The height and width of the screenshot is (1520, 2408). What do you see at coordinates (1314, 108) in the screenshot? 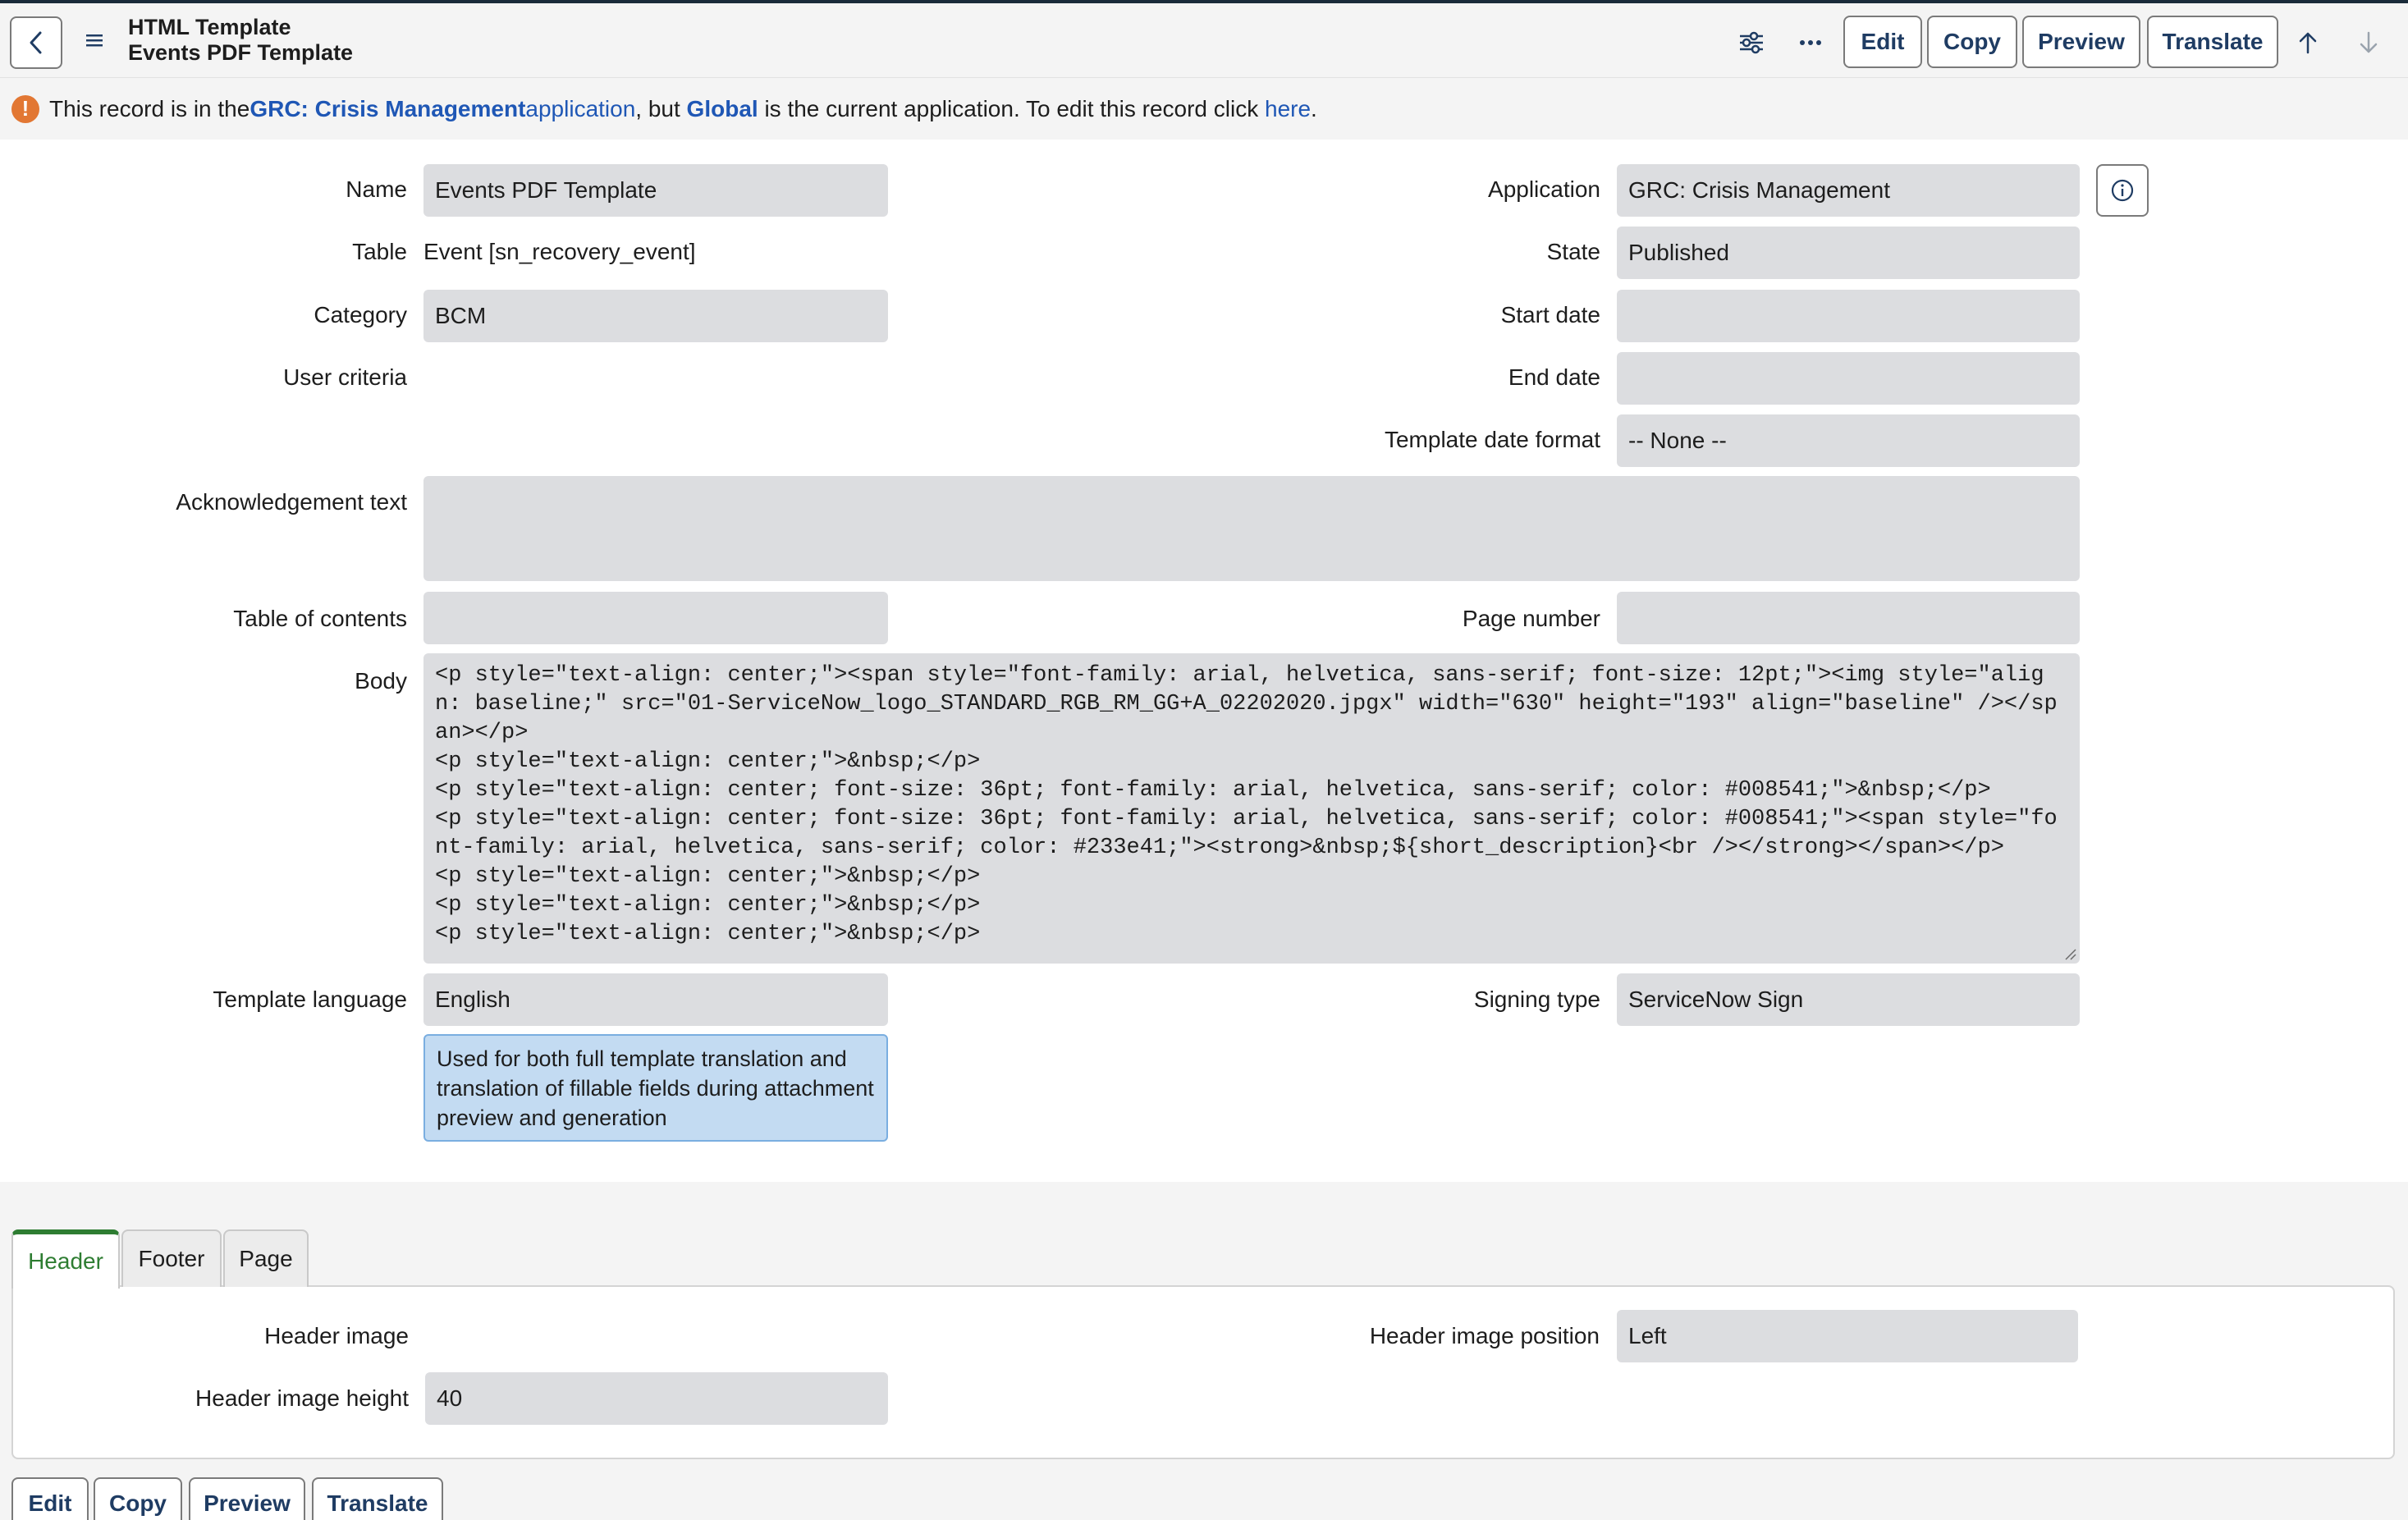
I see `banner-text-4: .` at bounding box center [1314, 108].